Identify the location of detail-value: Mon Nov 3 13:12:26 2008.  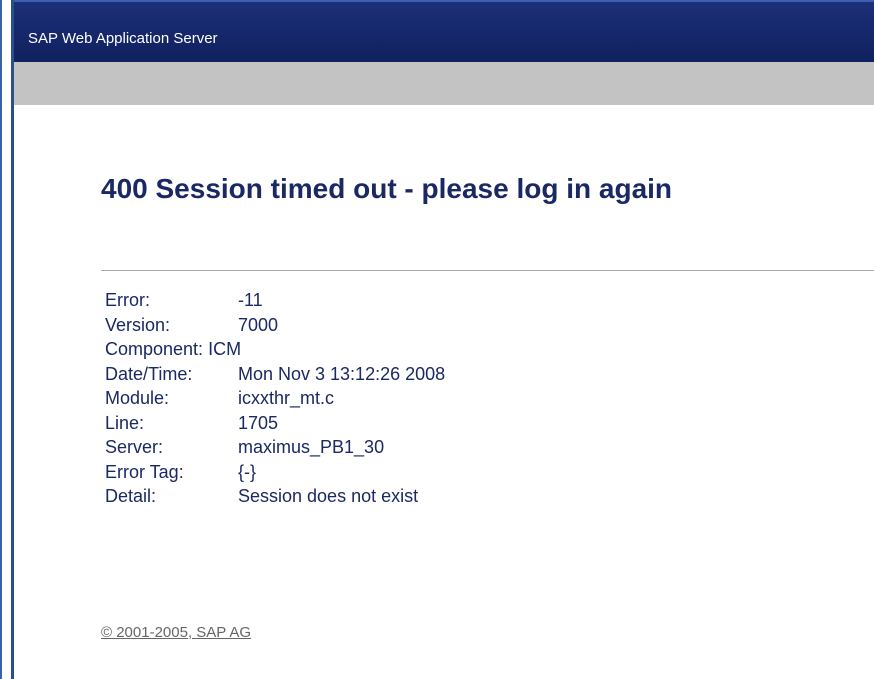
(342, 373).